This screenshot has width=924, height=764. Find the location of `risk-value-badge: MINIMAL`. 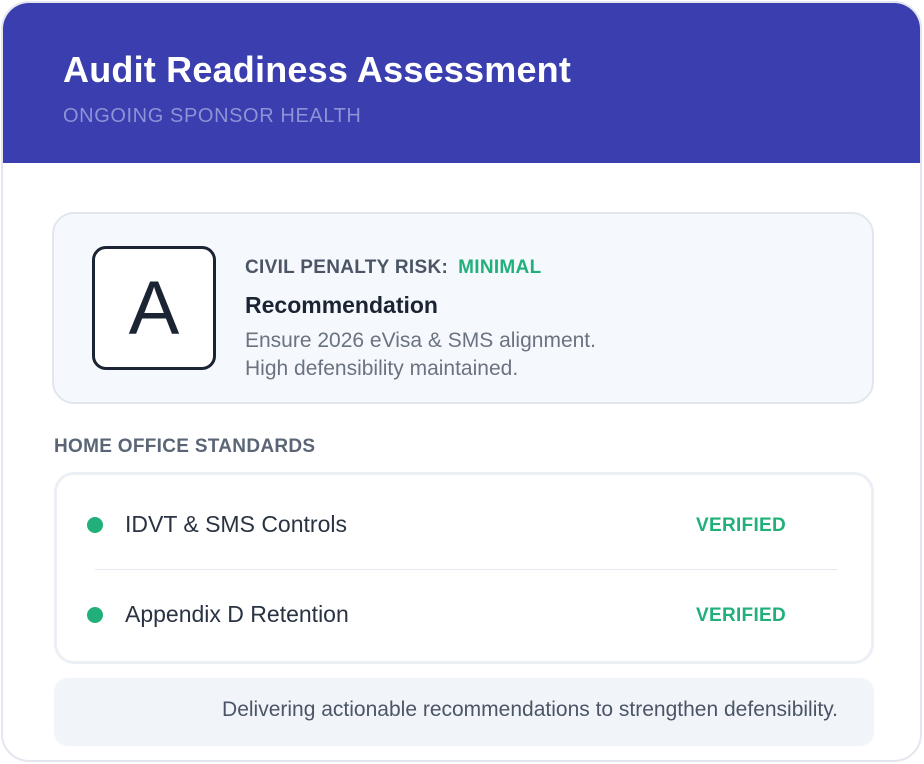

risk-value-badge: MINIMAL is located at coordinates (500, 267).